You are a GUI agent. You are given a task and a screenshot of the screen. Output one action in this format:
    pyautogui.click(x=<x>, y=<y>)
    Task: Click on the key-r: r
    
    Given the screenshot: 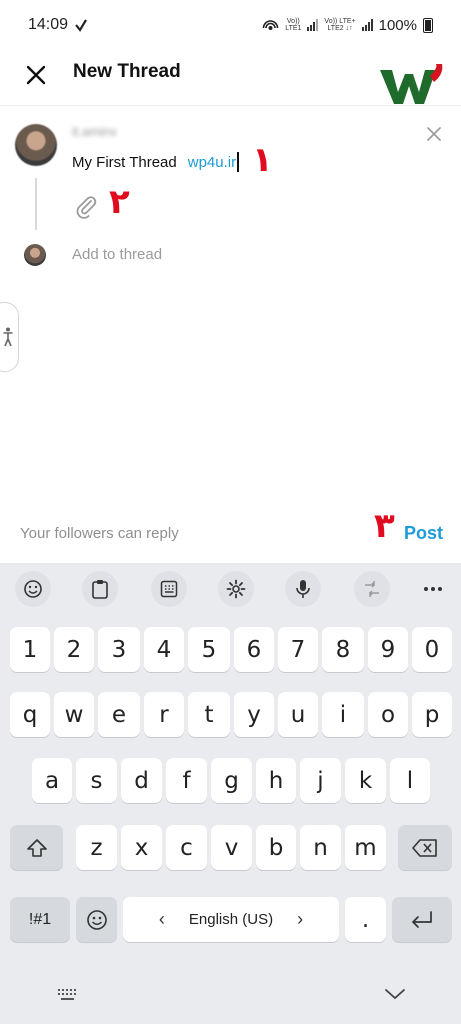 What is the action you would take?
    pyautogui.click(x=164, y=714)
    